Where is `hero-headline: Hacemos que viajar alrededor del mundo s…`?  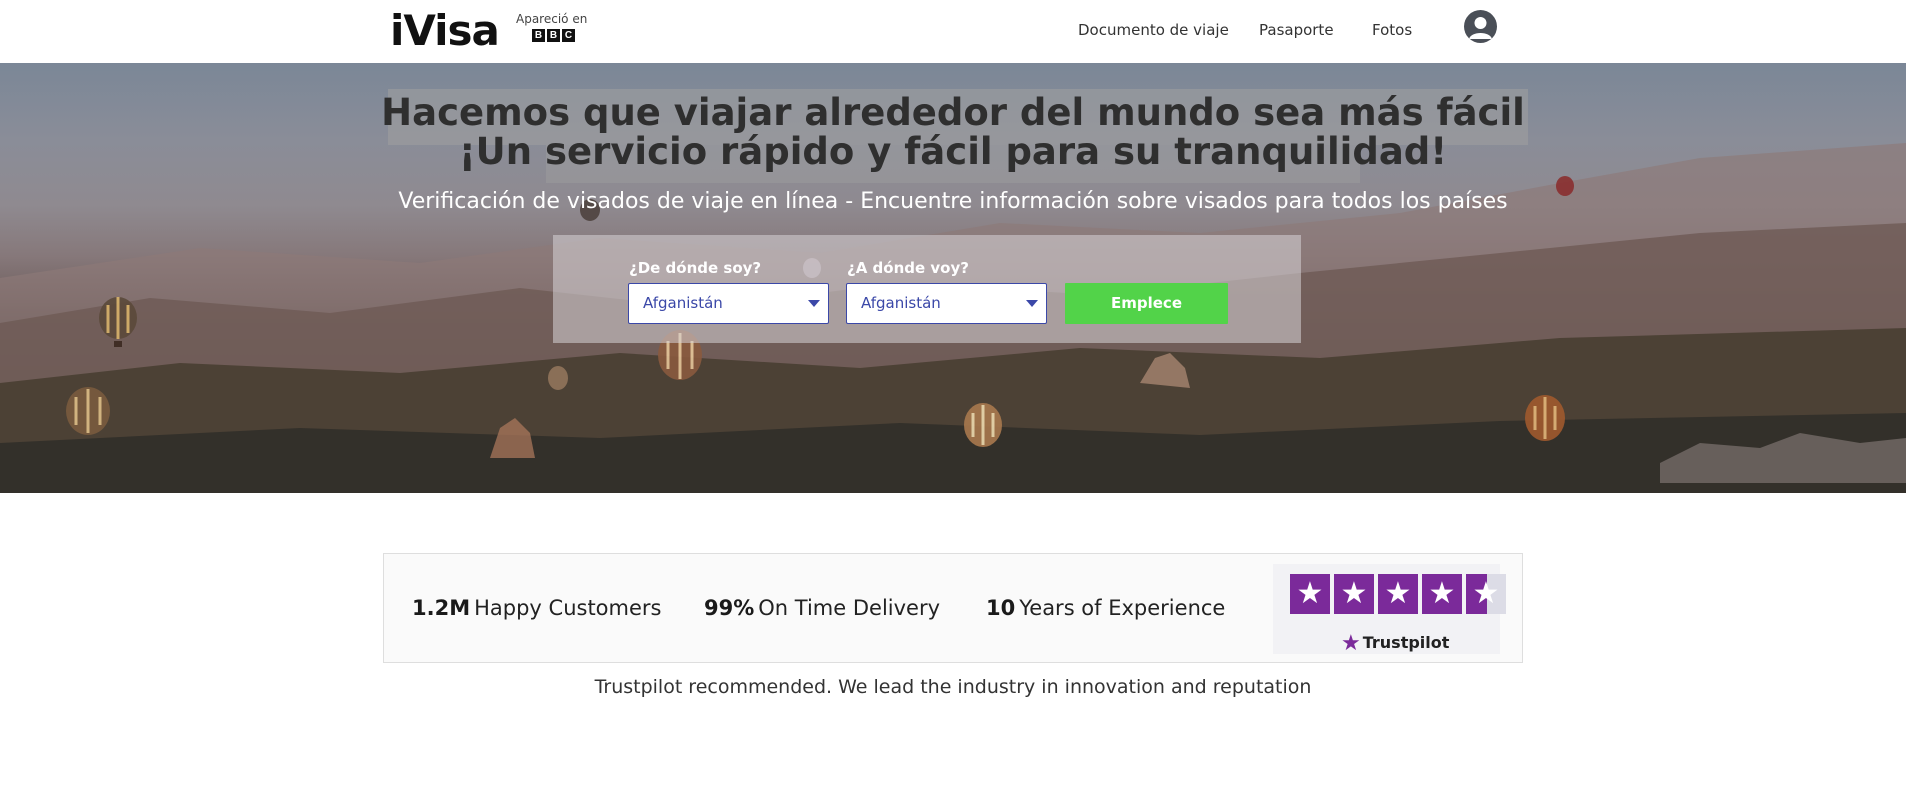
hero-headline: Hacemos que viajar alrededor del mundo s… is located at coordinates (953, 132).